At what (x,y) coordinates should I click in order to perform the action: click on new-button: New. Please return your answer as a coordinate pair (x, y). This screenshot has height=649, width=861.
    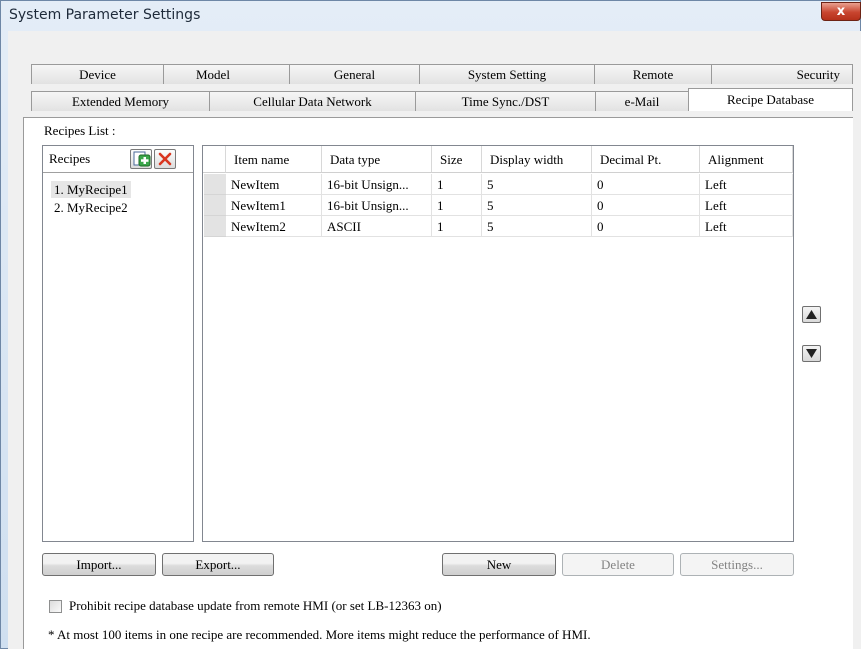
    Looking at the image, I should click on (499, 564).